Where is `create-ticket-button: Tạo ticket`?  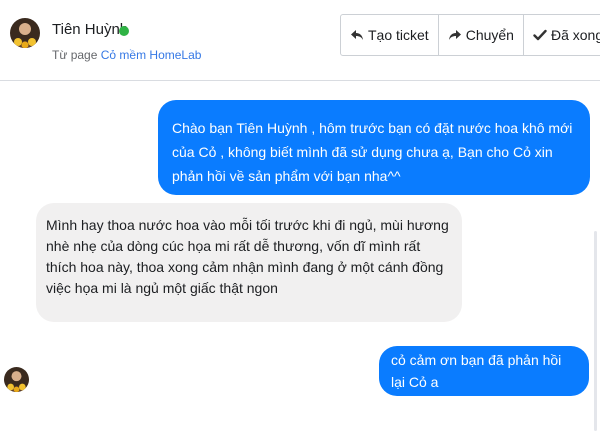
create-ticket-button: Tạo ticket is located at coordinates (390, 35).